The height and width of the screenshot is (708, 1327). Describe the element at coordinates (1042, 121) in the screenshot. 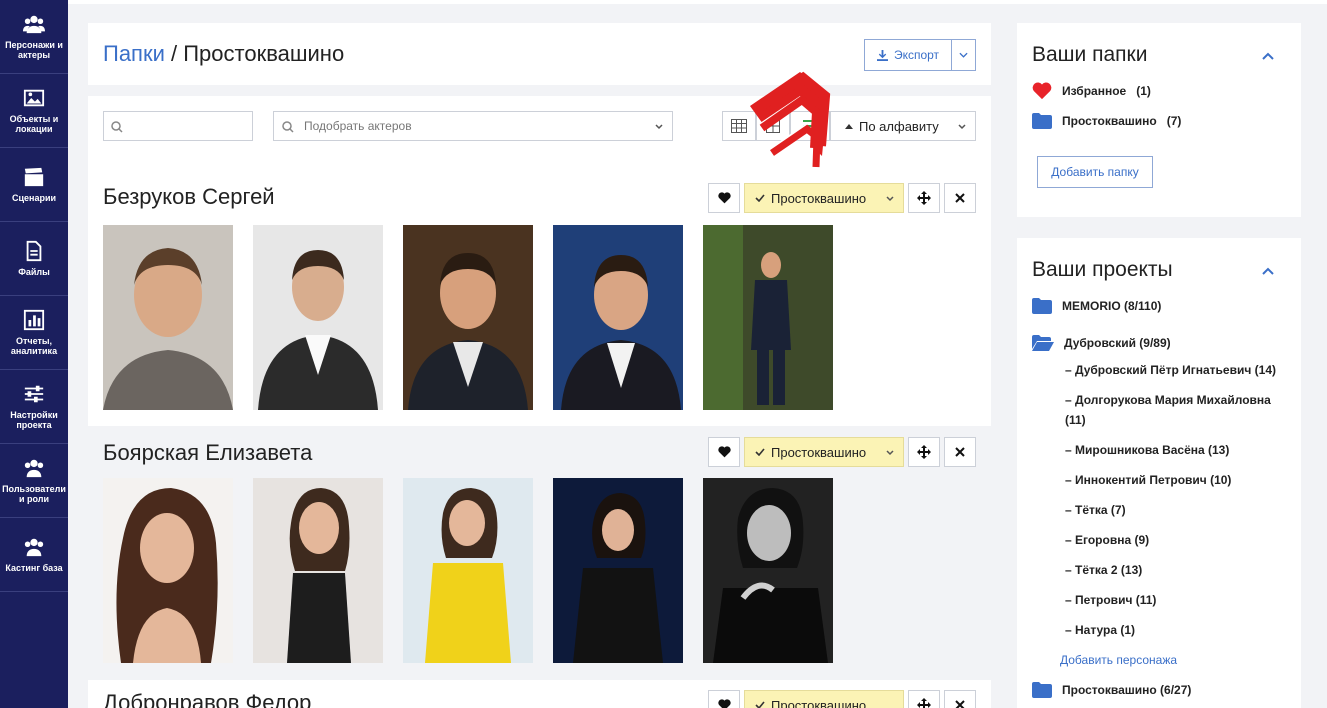

I see `folder-icon` at that location.